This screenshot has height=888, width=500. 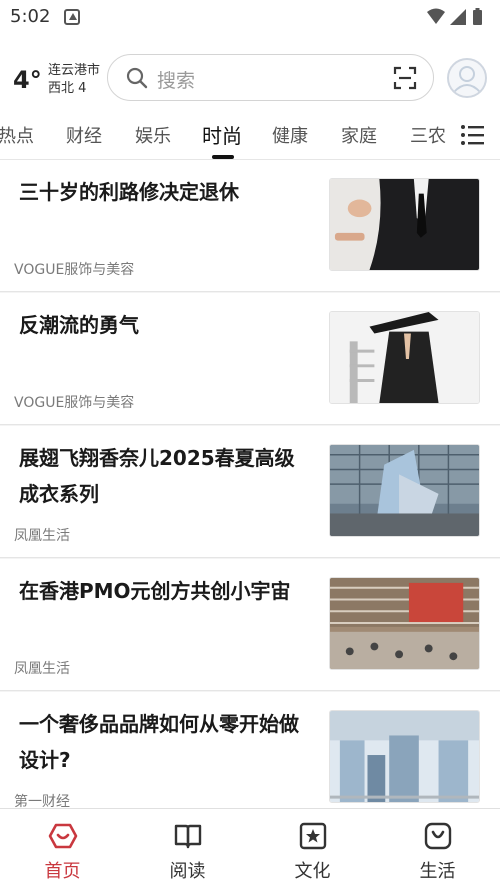 What do you see at coordinates (405, 80) in the screenshot?
I see `scan-icon` at bounding box center [405, 80].